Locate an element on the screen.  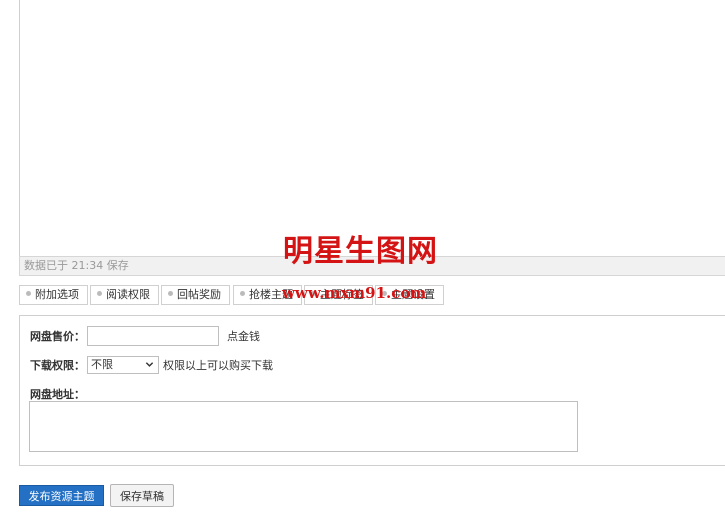
tab-label: 阅读权限 is located at coordinates (128, 294).